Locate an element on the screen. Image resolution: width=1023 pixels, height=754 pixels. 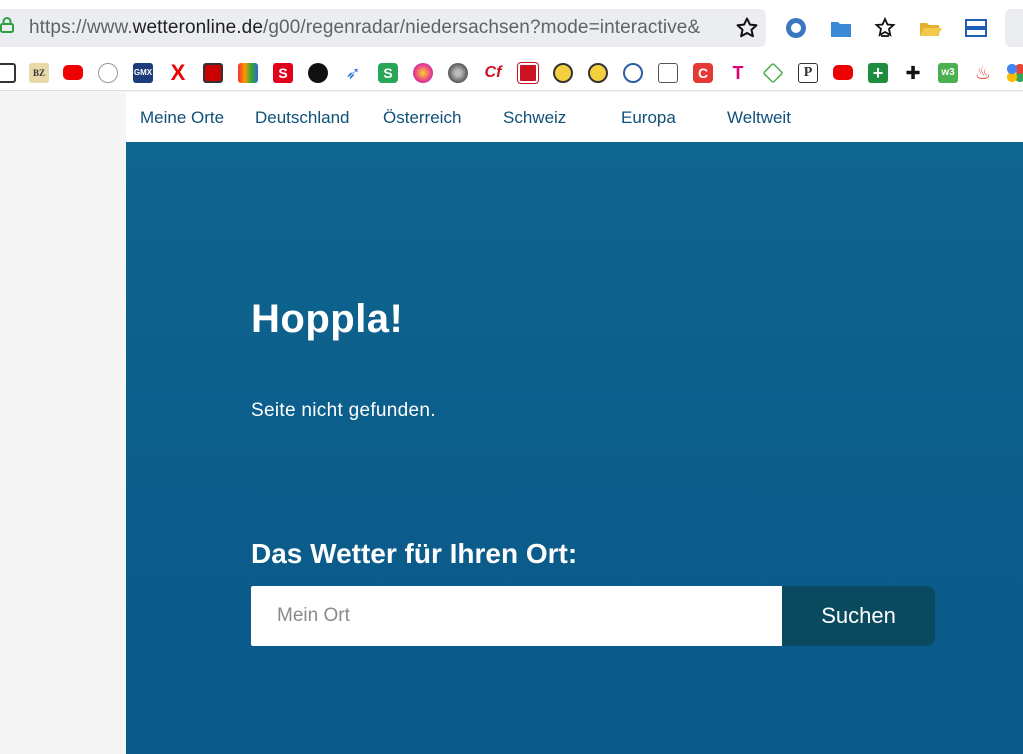
firefox-icon is located at coordinates (423, 73).